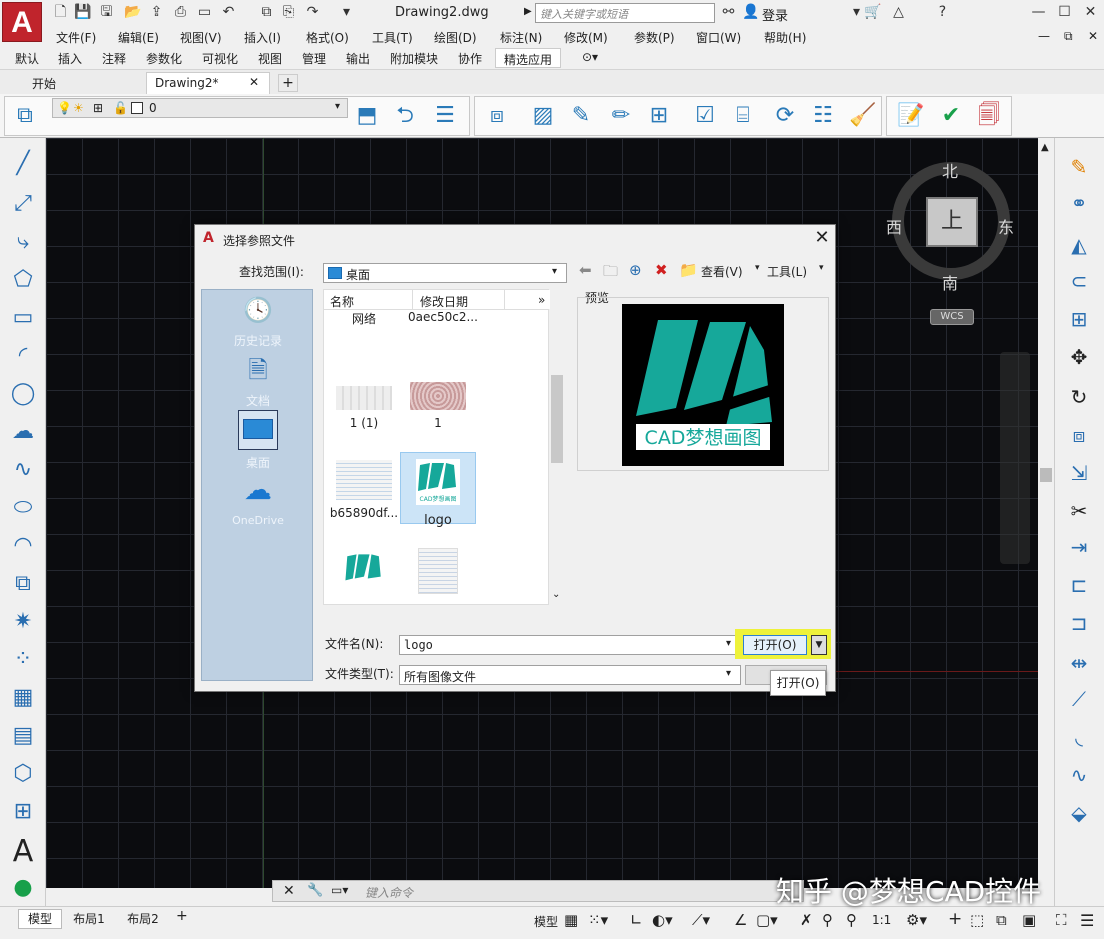  I want to click on undo-icon: ↶, so click(228, 12).